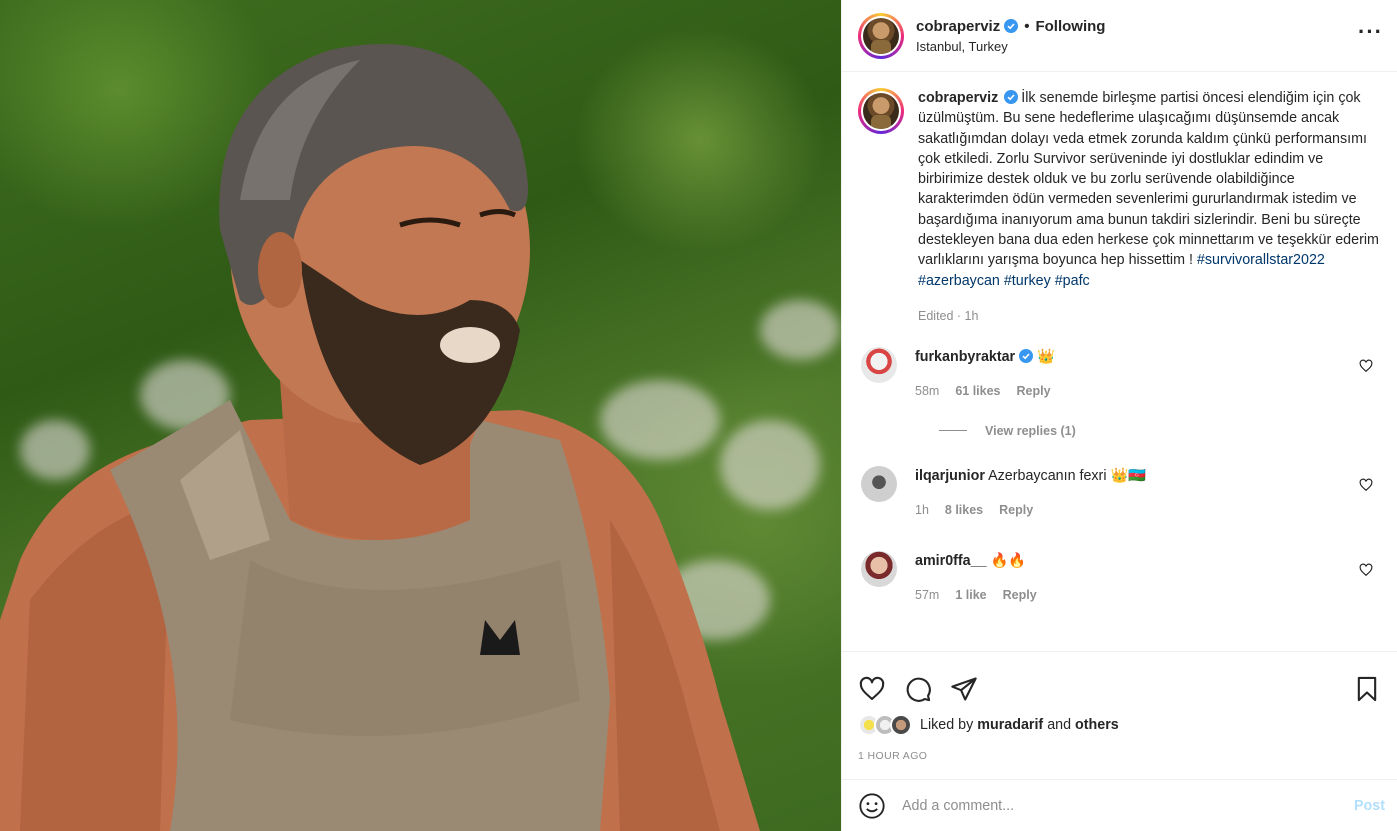 The image size is (1397, 831). I want to click on caption-username: cobraperviz, so click(958, 98).